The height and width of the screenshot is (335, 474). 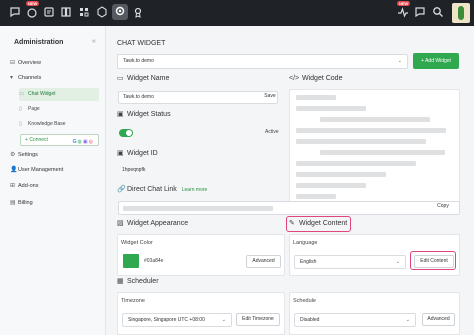 What do you see at coordinates (21, 94) in the screenshot?
I see `chat-widget-icon: ▭` at bounding box center [21, 94].